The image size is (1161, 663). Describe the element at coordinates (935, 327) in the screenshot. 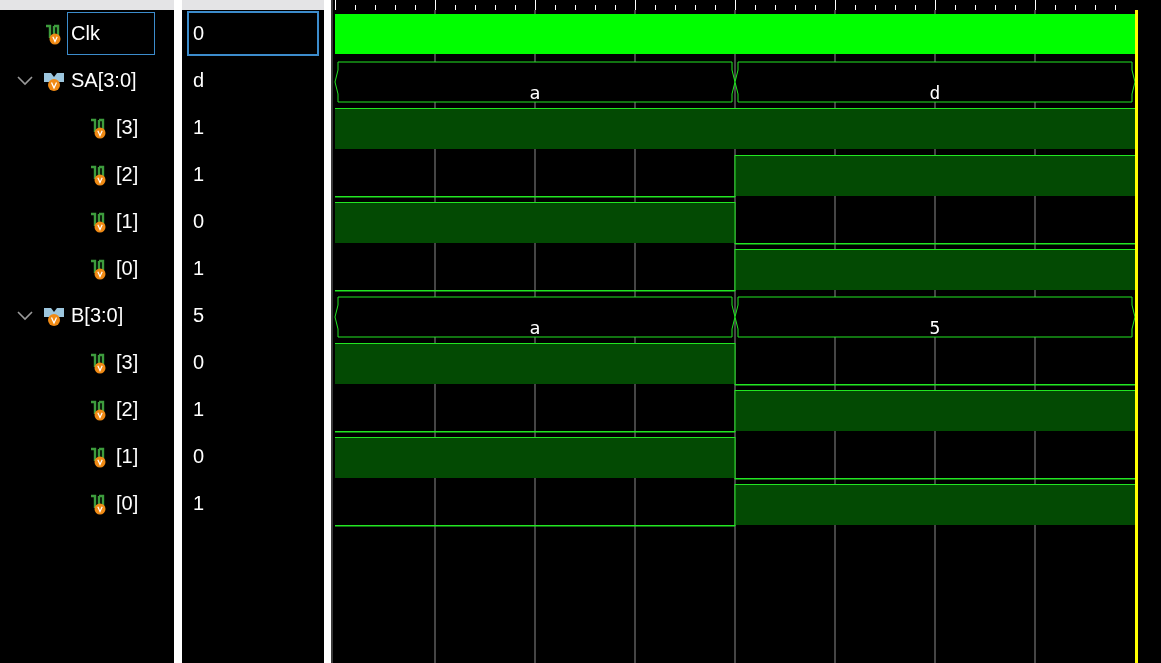

I see `bus-value: 5` at that location.